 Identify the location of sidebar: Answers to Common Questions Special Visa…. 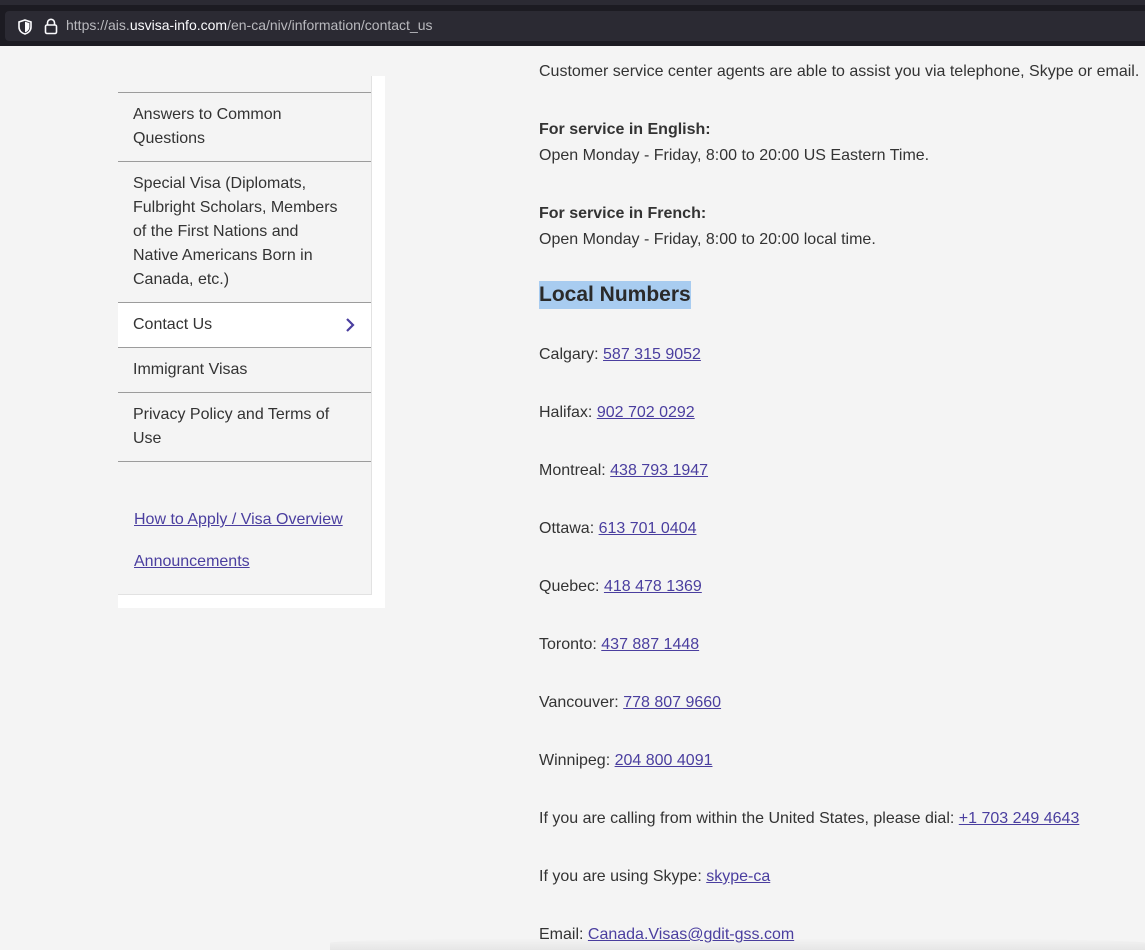
(251, 342).